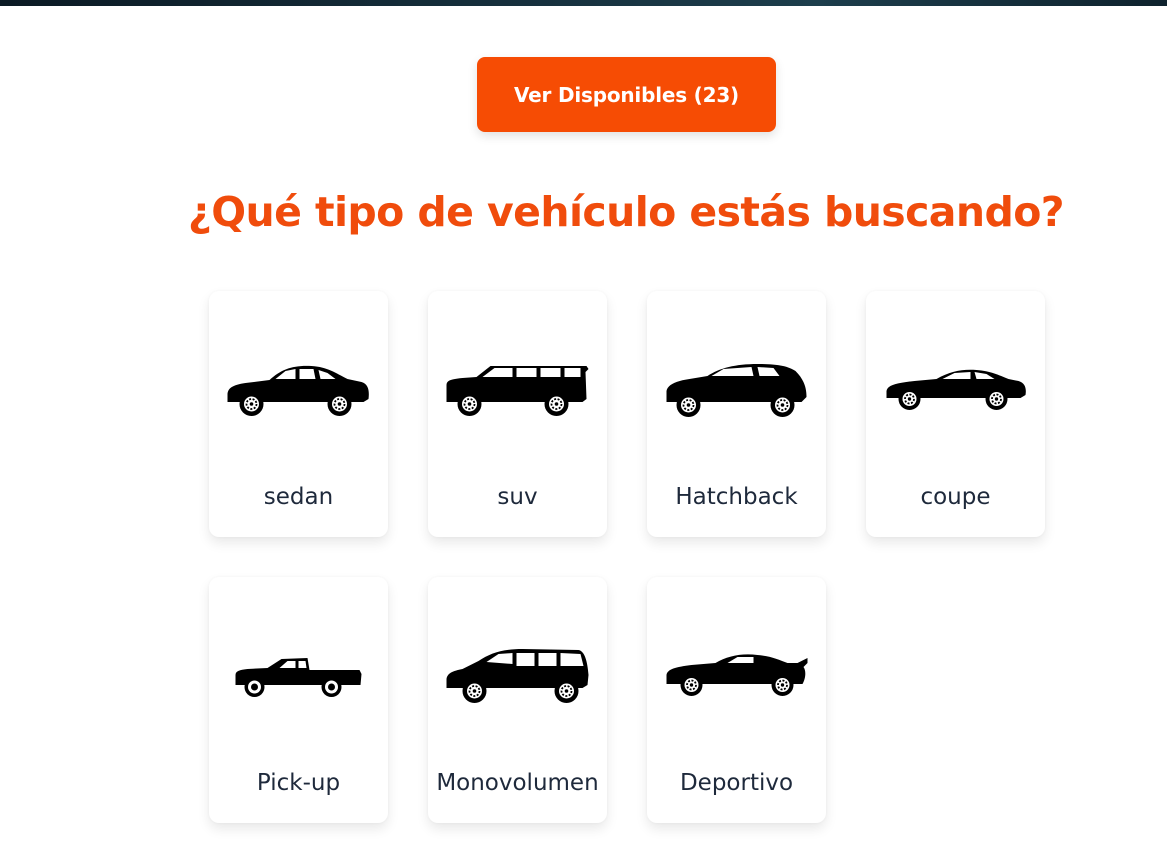 This screenshot has height=866, width=1167. I want to click on page-title: ¿Qué tipo de vehículo estás buscando?, so click(626, 212).